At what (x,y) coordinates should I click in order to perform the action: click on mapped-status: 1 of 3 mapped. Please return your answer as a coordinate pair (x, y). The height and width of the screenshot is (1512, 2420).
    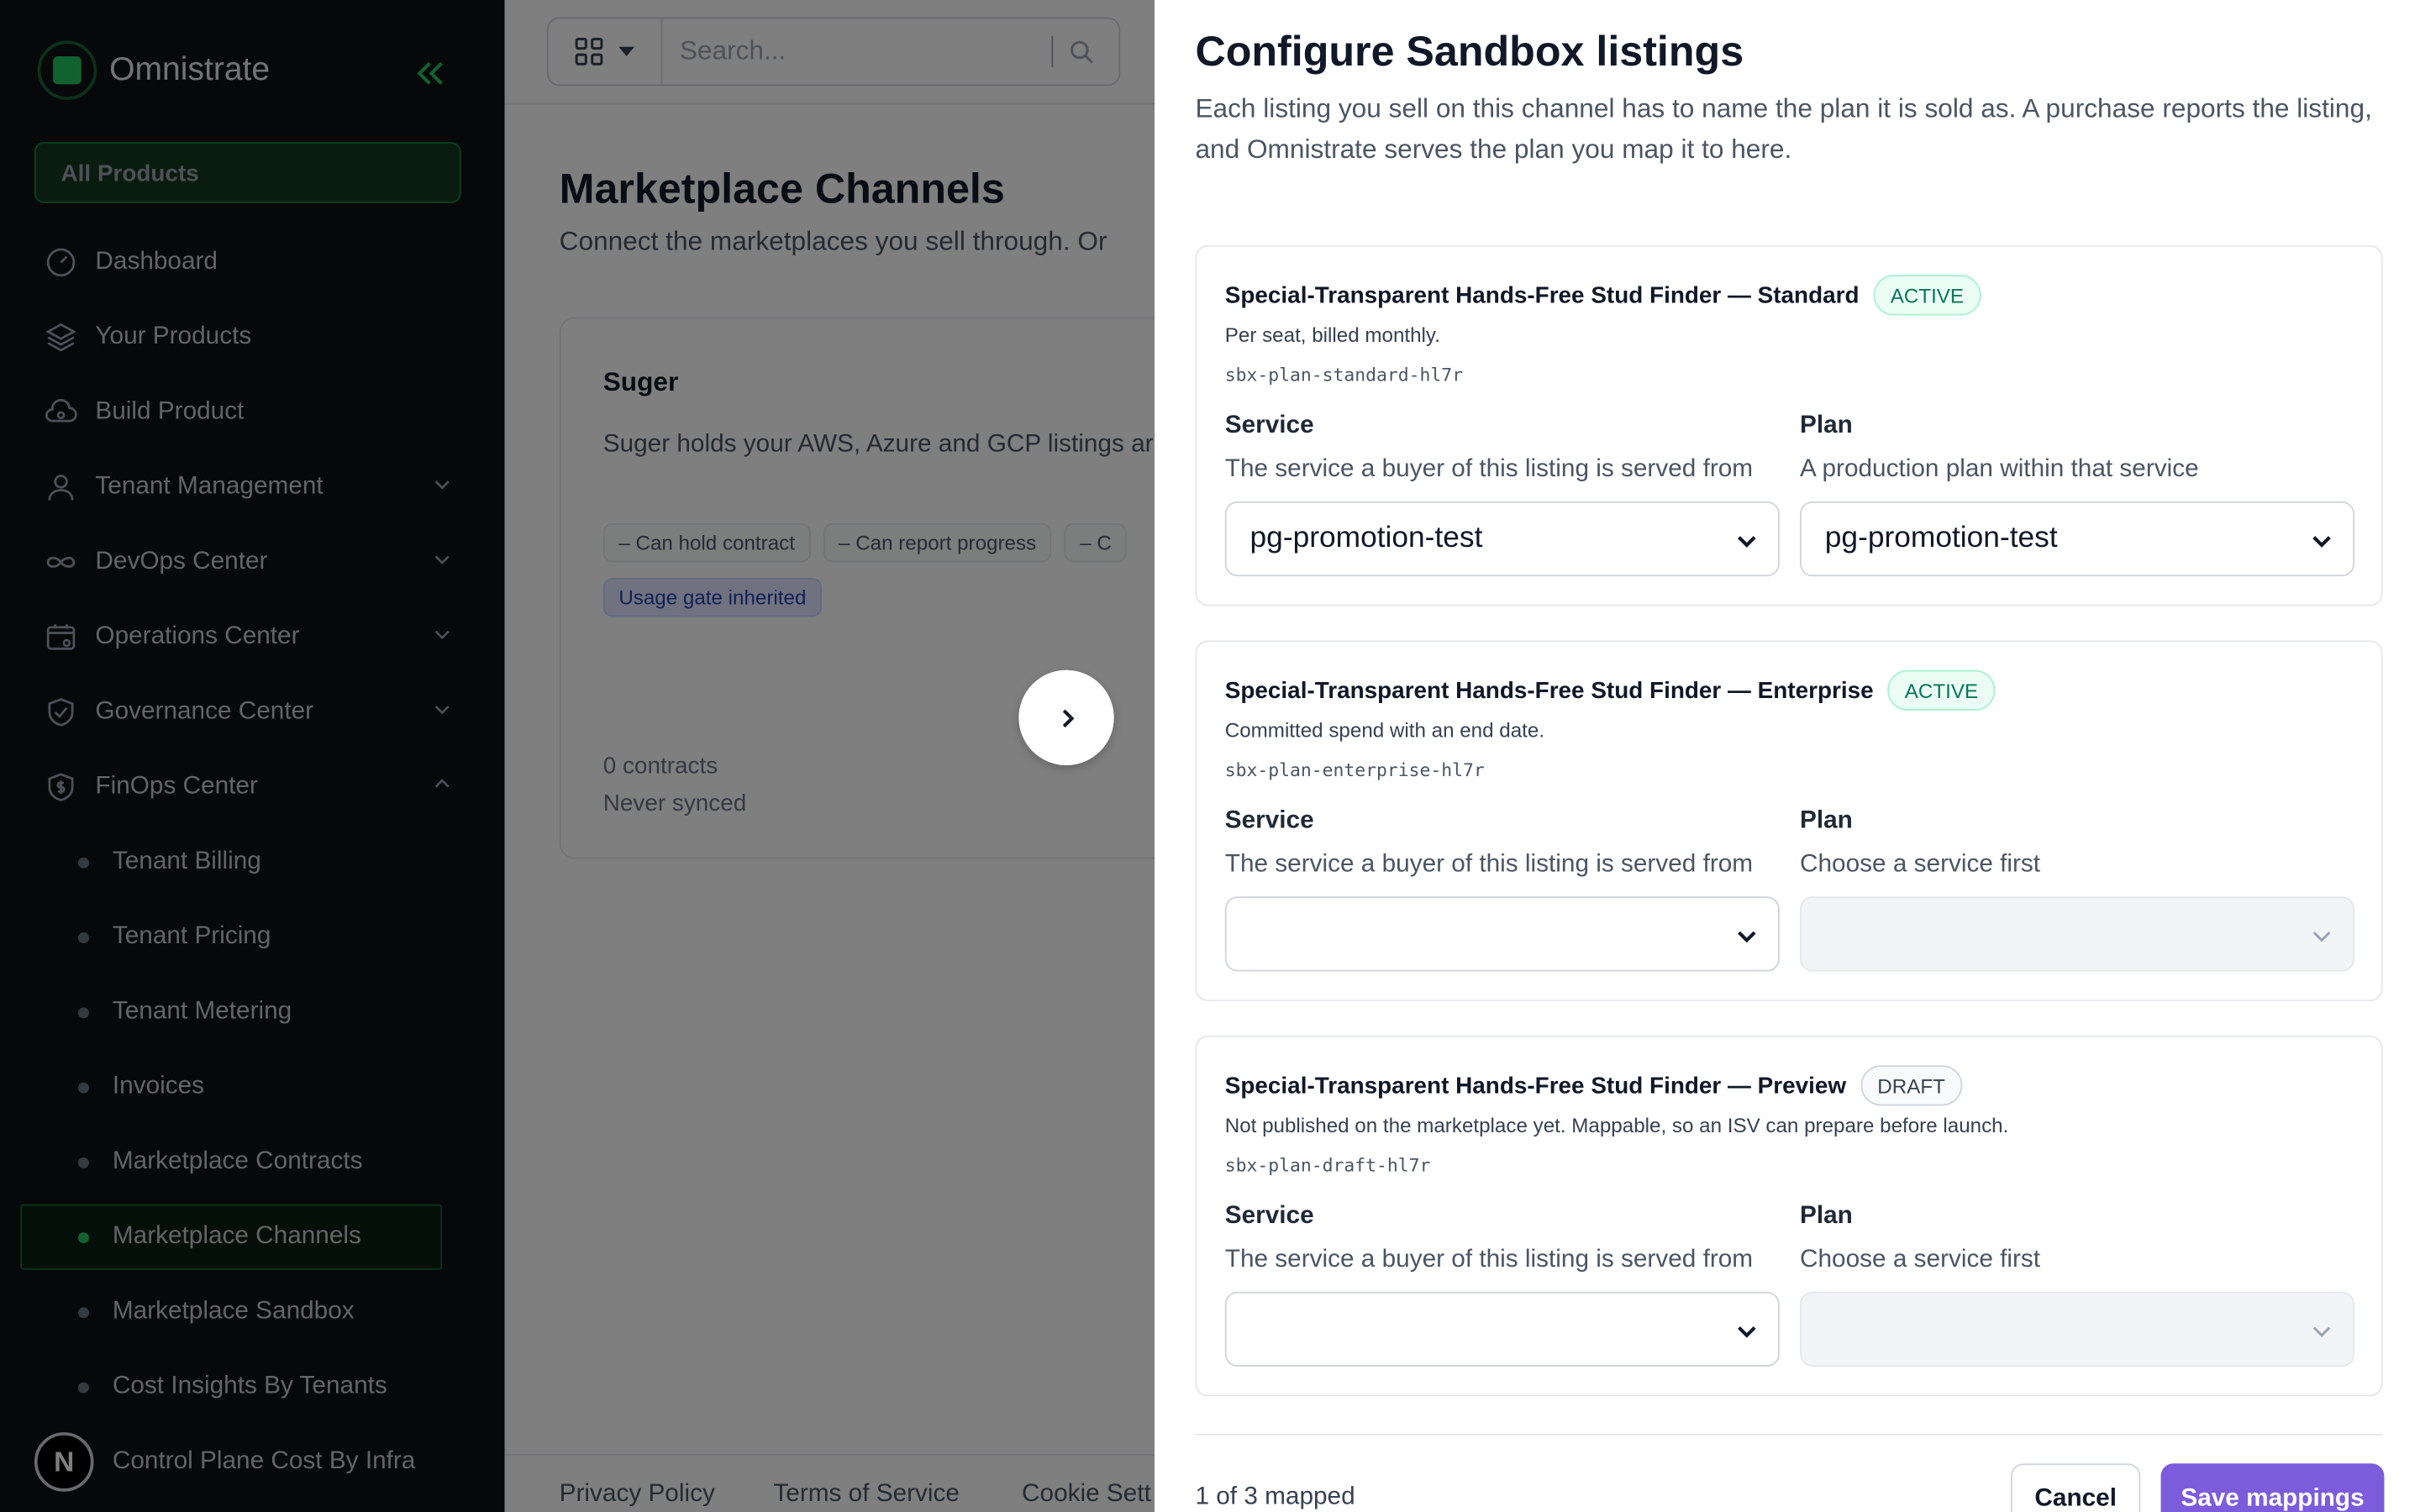
    Looking at the image, I should click on (1275, 1497).